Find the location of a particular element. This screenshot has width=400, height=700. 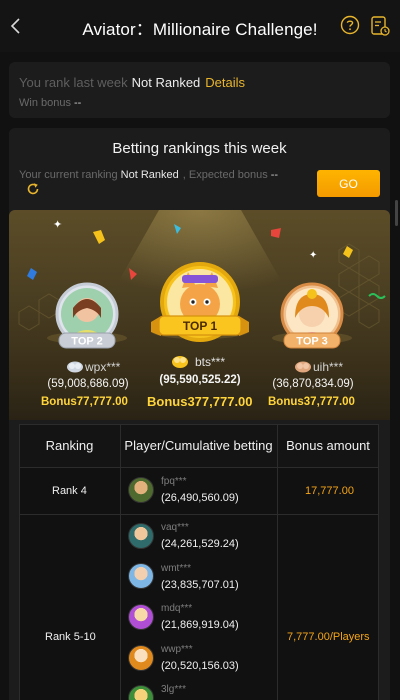

player-betting-amount: (21,869,919.04) is located at coordinates (200, 625).